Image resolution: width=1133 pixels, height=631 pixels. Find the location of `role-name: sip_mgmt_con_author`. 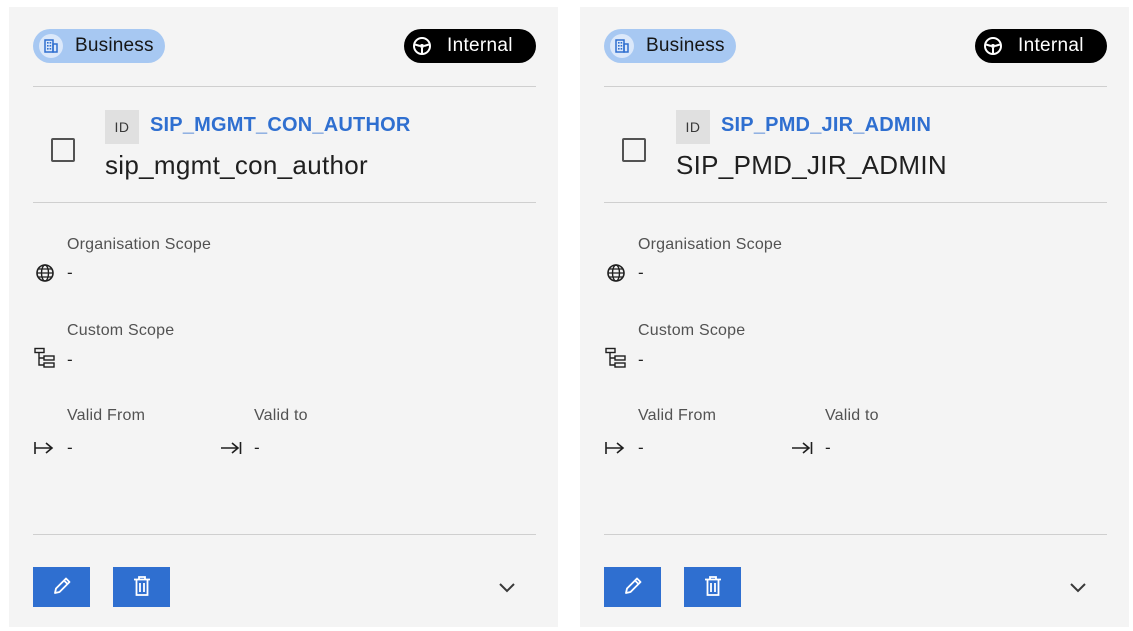

role-name: sip_mgmt_con_author is located at coordinates (236, 165).